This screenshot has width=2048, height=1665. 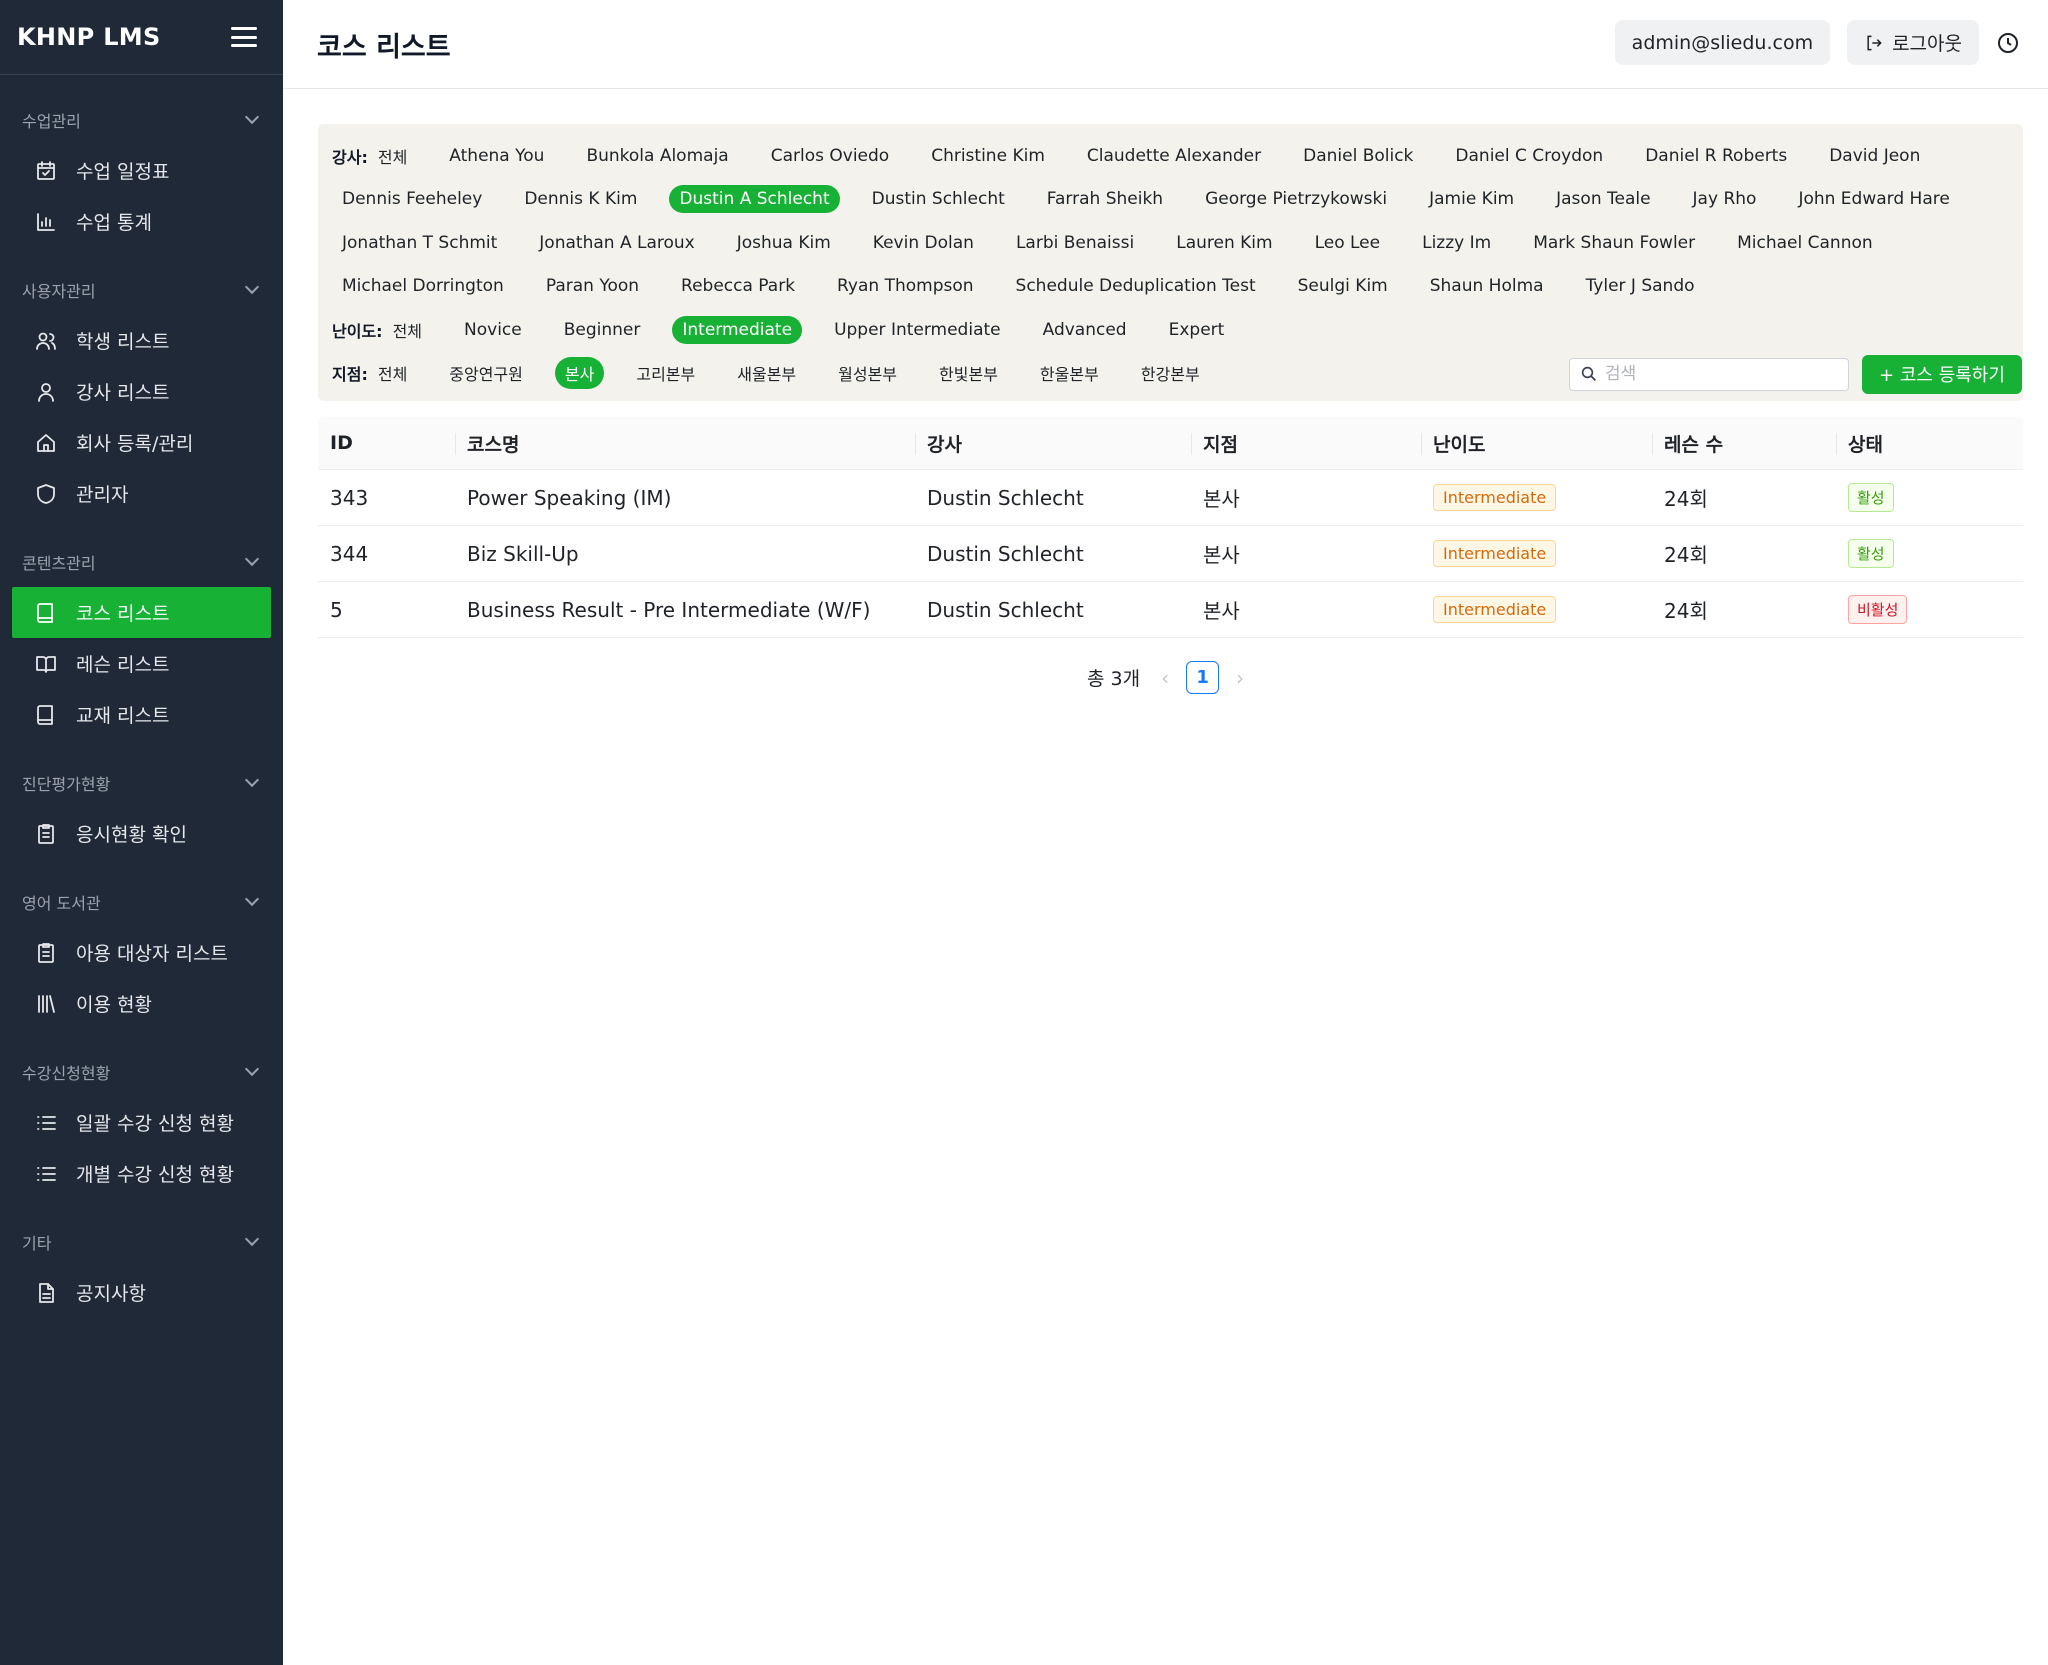 I want to click on instructor-chip: Carlos Oviedo, so click(x=830, y=156).